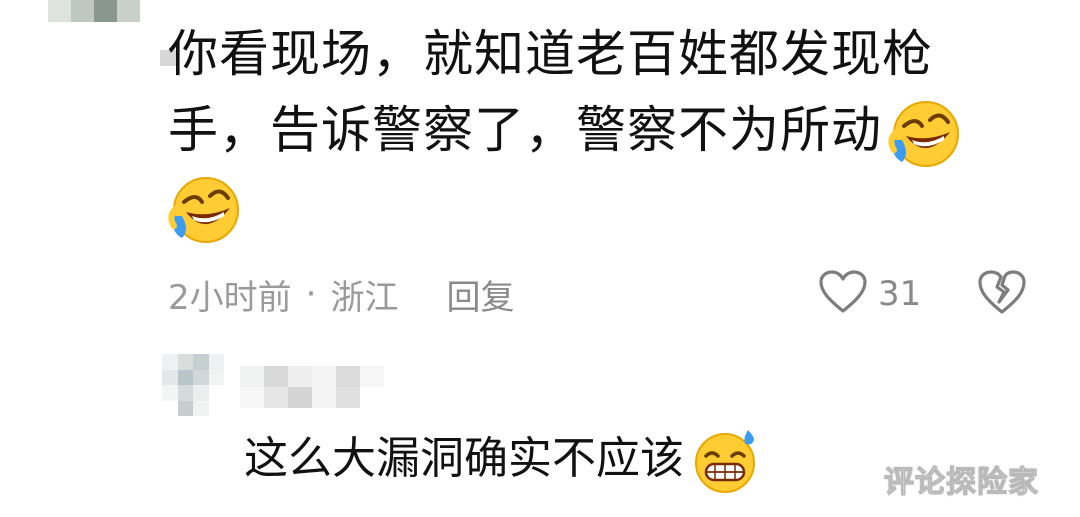  Describe the element at coordinates (313, 387) in the screenshot. I see `reply-username` at that location.